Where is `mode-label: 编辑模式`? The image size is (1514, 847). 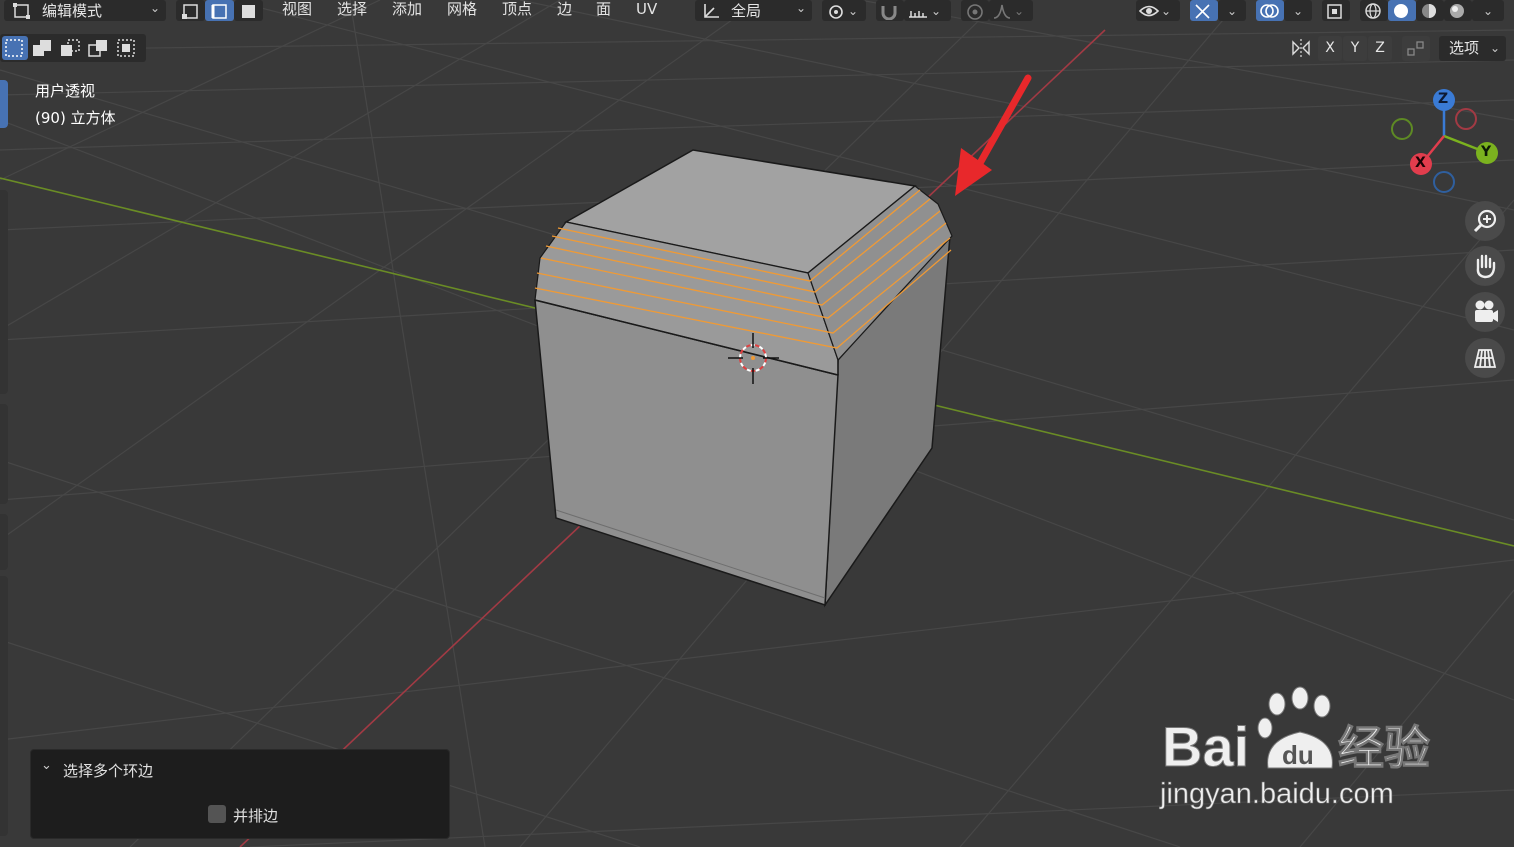 mode-label: 编辑模式 is located at coordinates (72, 11).